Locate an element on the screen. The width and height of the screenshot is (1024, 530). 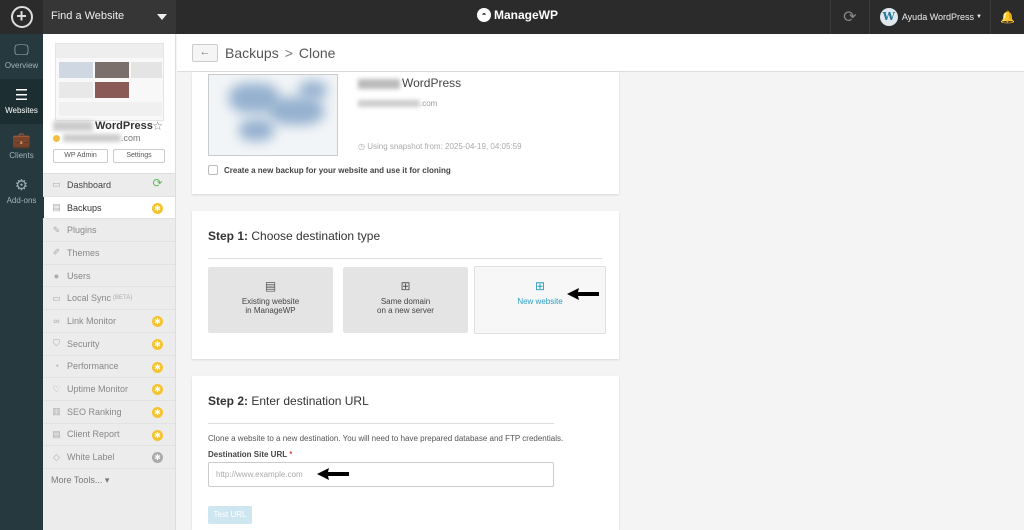
briefcase-icon: 💼 is located at coordinates (21, 140).